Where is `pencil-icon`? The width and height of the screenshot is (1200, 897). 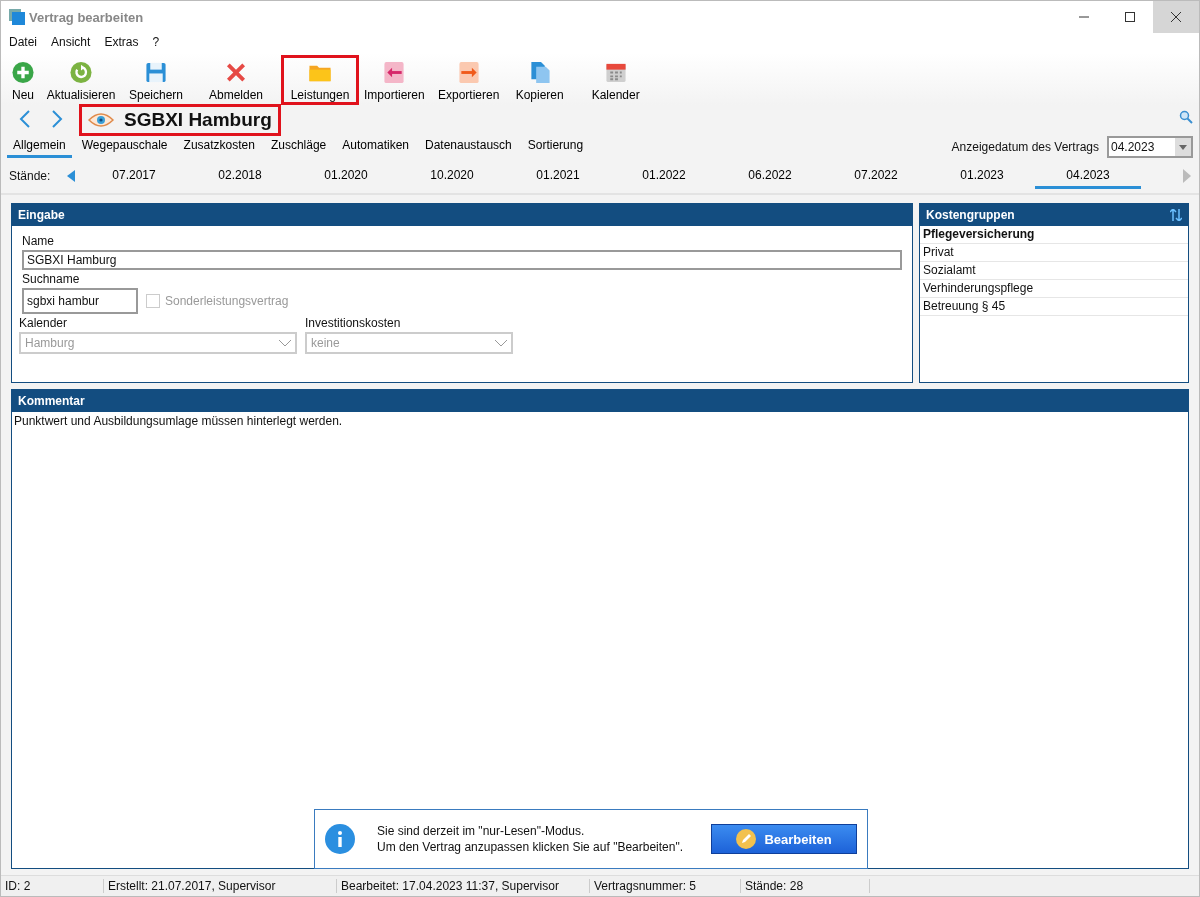
pencil-icon is located at coordinates (746, 839).